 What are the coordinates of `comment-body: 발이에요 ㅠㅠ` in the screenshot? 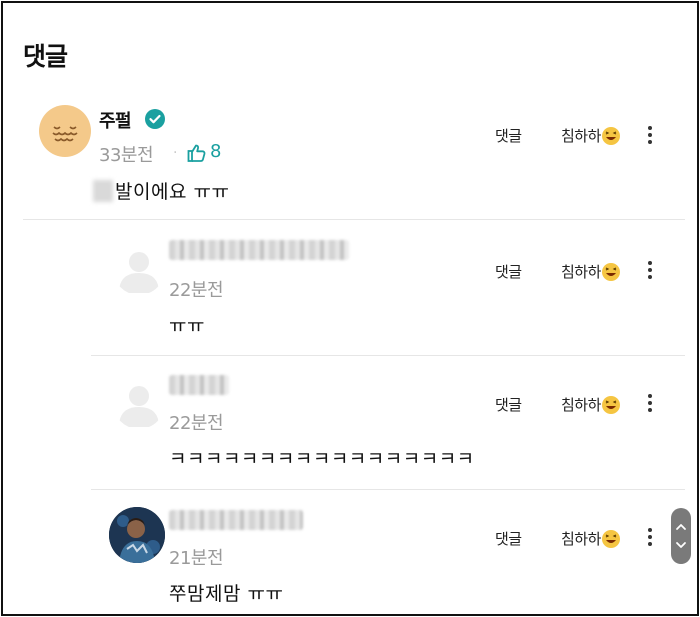 It's located at (161, 190).